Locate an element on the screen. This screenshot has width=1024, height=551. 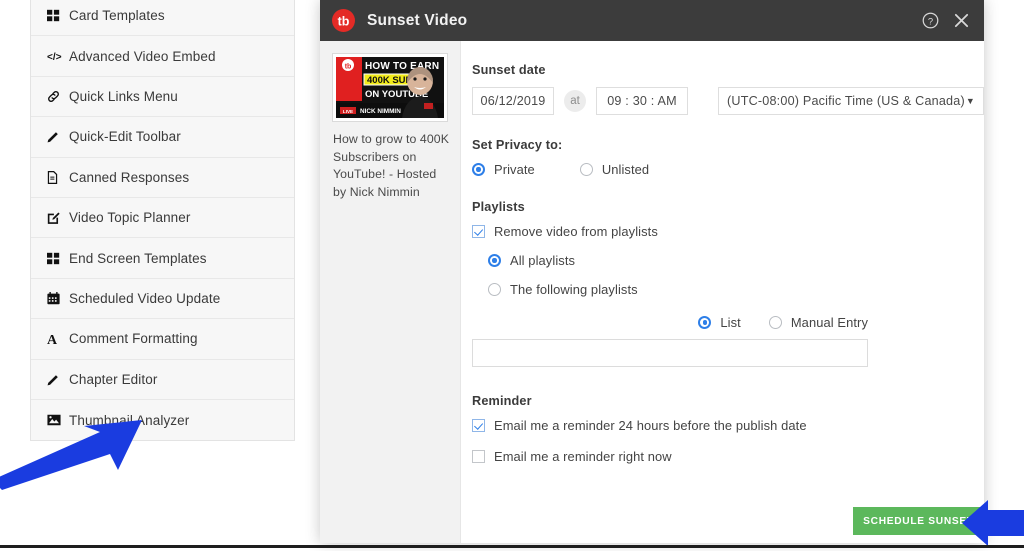
sidebar-item-scheduled-video-update: Scheduled Video Update is located at coordinates (162, 299).